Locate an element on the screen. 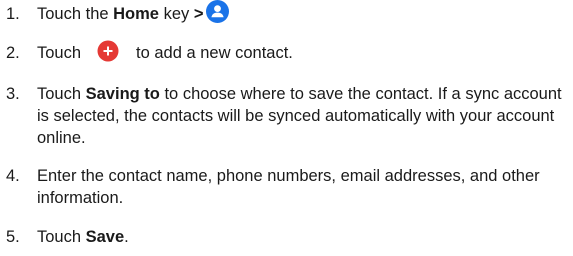 The width and height of the screenshot is (573, 256). step-text: Touch Save. is located at coordinates (303, 237).